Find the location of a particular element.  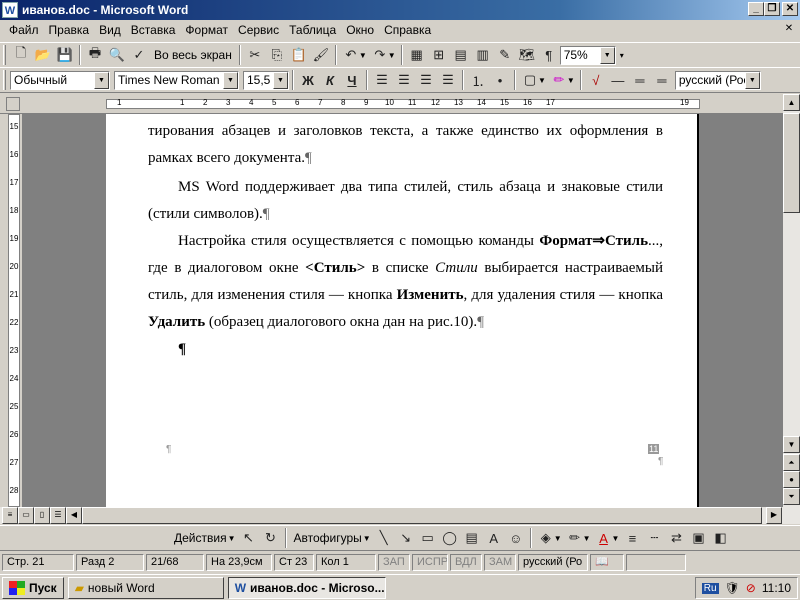

autoshapes-menu: Автофигуры is located at coordinates (328, 538).